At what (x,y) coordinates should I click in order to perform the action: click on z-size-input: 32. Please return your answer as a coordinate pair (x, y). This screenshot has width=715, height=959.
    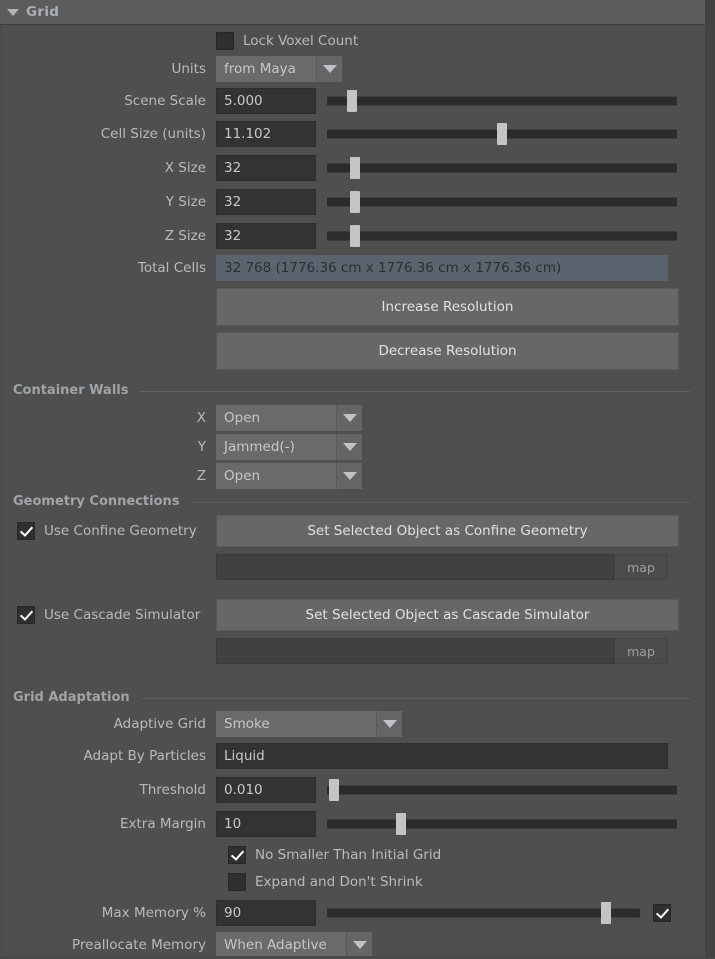
    Looking at the image, I should click on (266, 236).